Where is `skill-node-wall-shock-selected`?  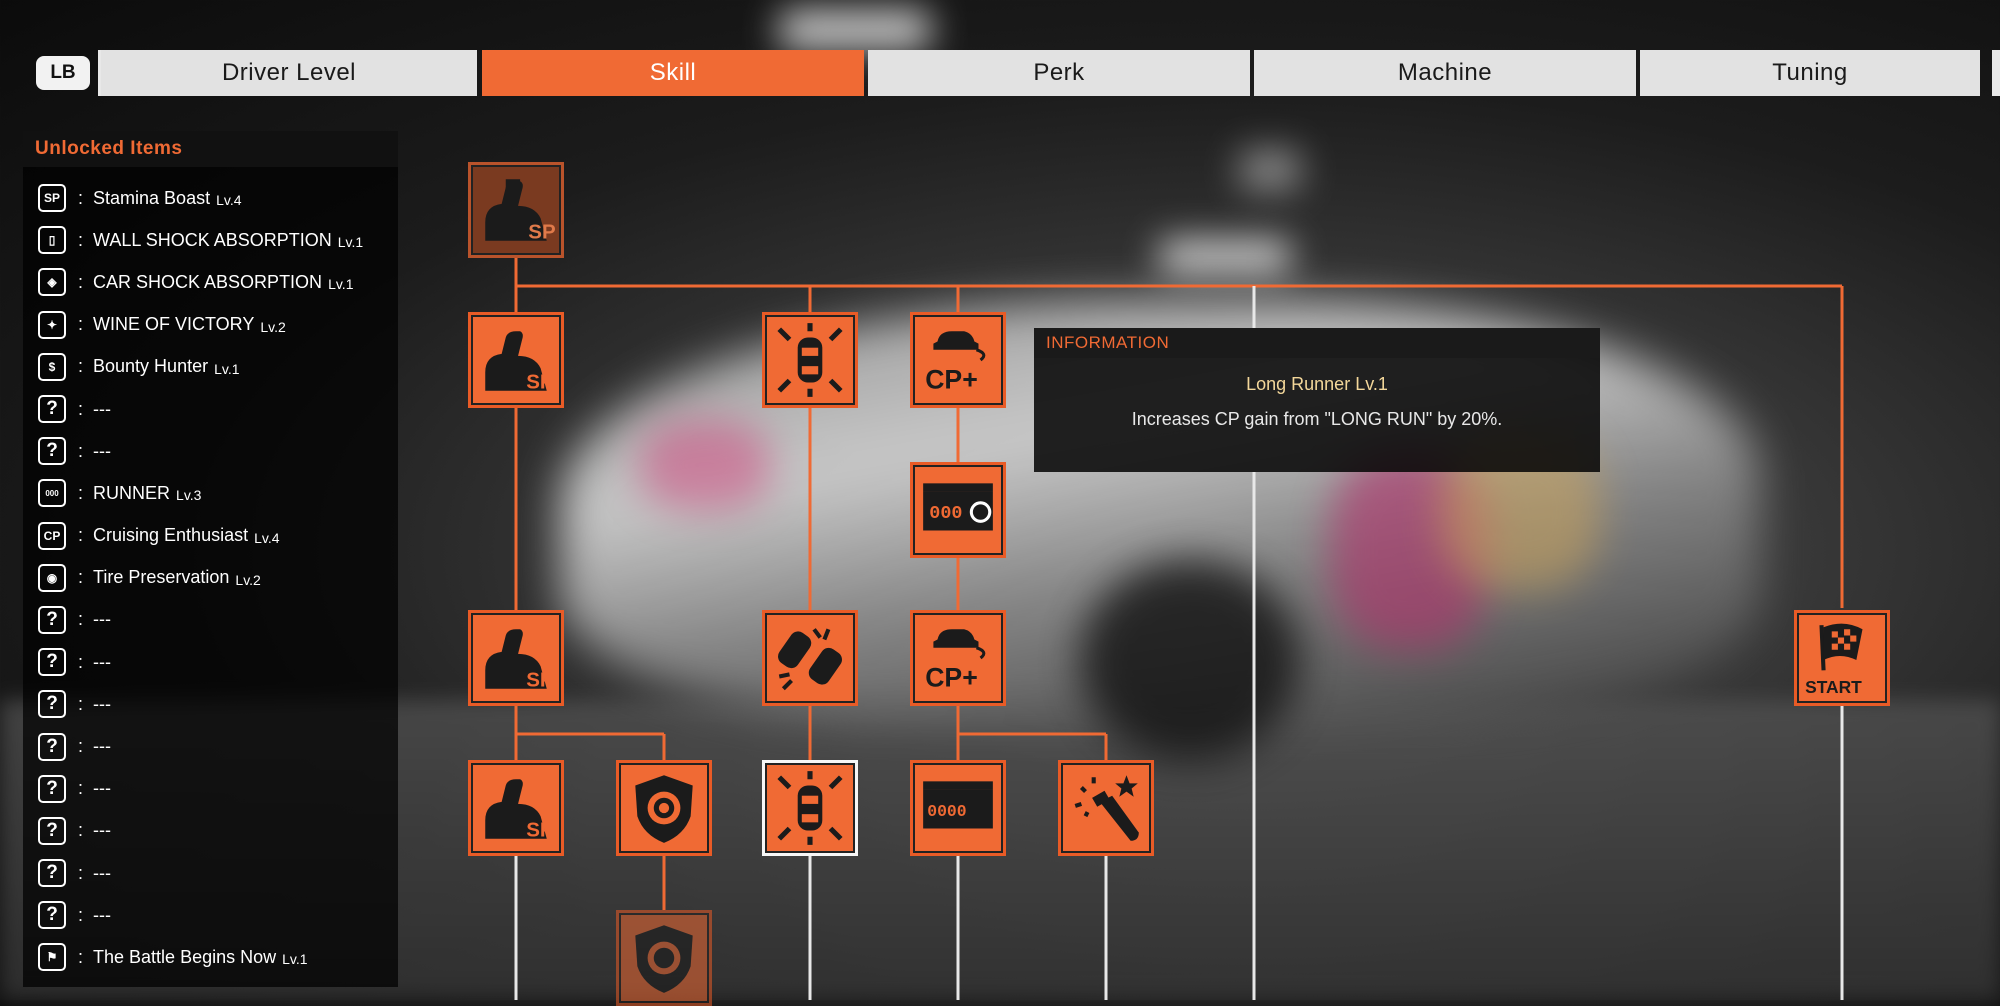
skill-node-wall-shock-selected is located at coordinates (810, 808).